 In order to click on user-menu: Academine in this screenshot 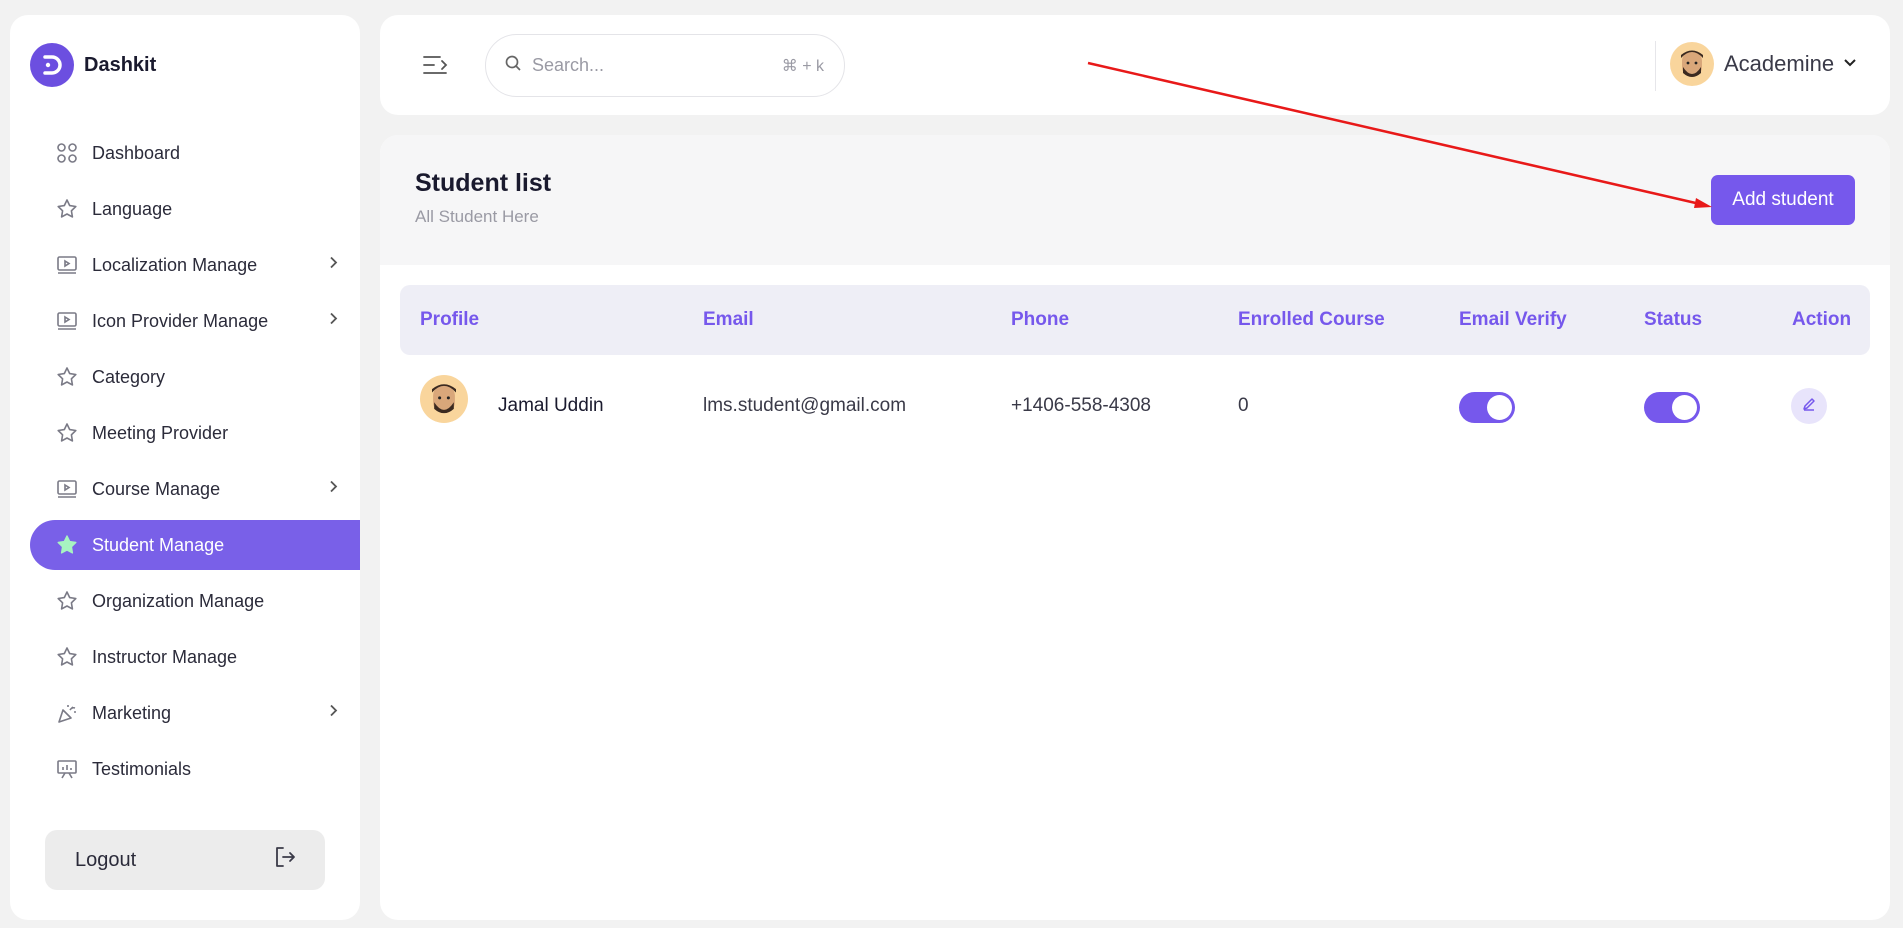, I will do `click(1763, 64)`.